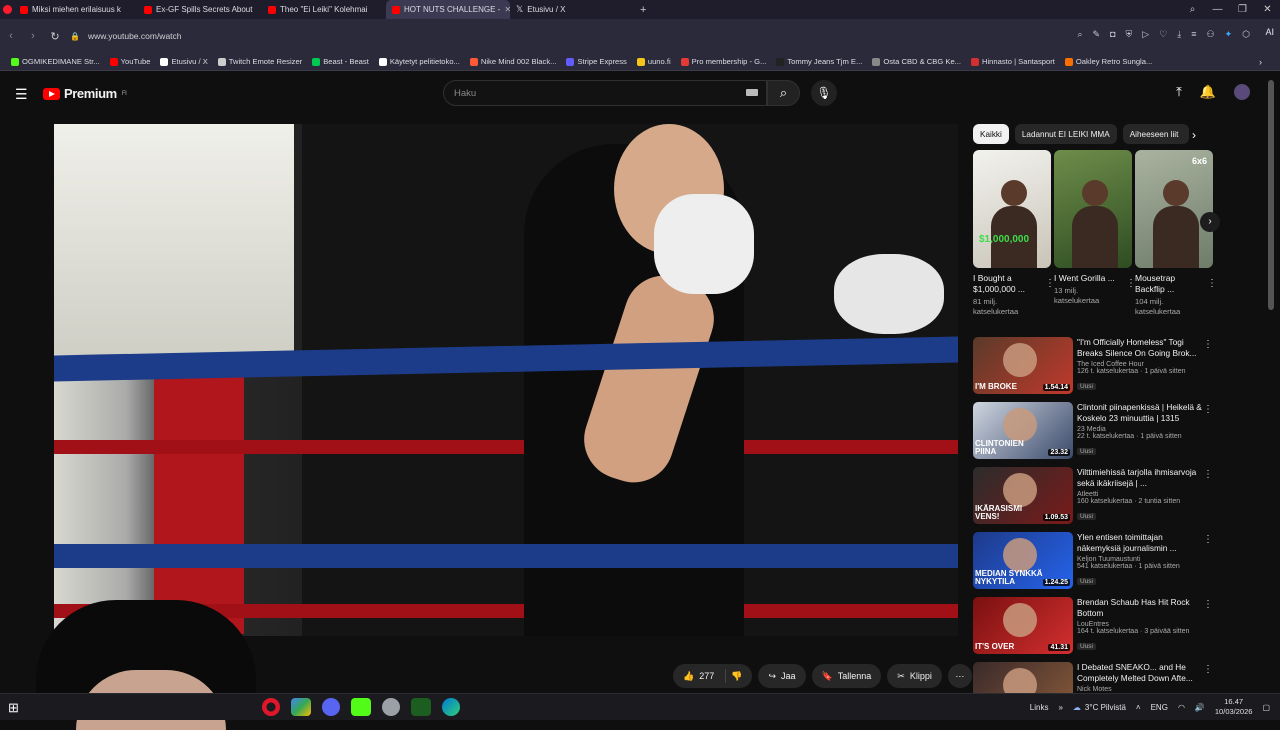  Describe the element at coordinates (1012, 209) in the screenshot. I see `short-thumbnail: $1,000,000` at that location.